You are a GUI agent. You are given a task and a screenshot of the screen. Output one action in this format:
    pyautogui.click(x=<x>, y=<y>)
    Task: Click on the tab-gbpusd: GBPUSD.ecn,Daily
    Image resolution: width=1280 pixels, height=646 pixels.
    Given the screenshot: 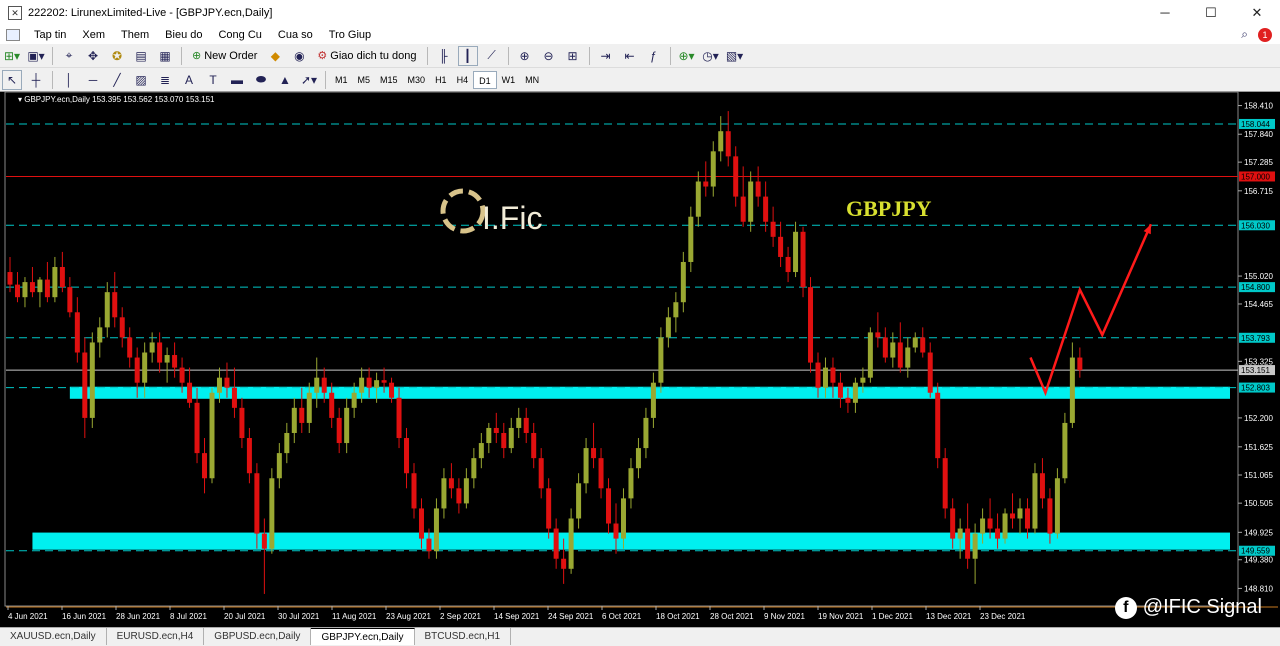 What is the action you would take?
    pyautogui.click(x=258, y=636)
    